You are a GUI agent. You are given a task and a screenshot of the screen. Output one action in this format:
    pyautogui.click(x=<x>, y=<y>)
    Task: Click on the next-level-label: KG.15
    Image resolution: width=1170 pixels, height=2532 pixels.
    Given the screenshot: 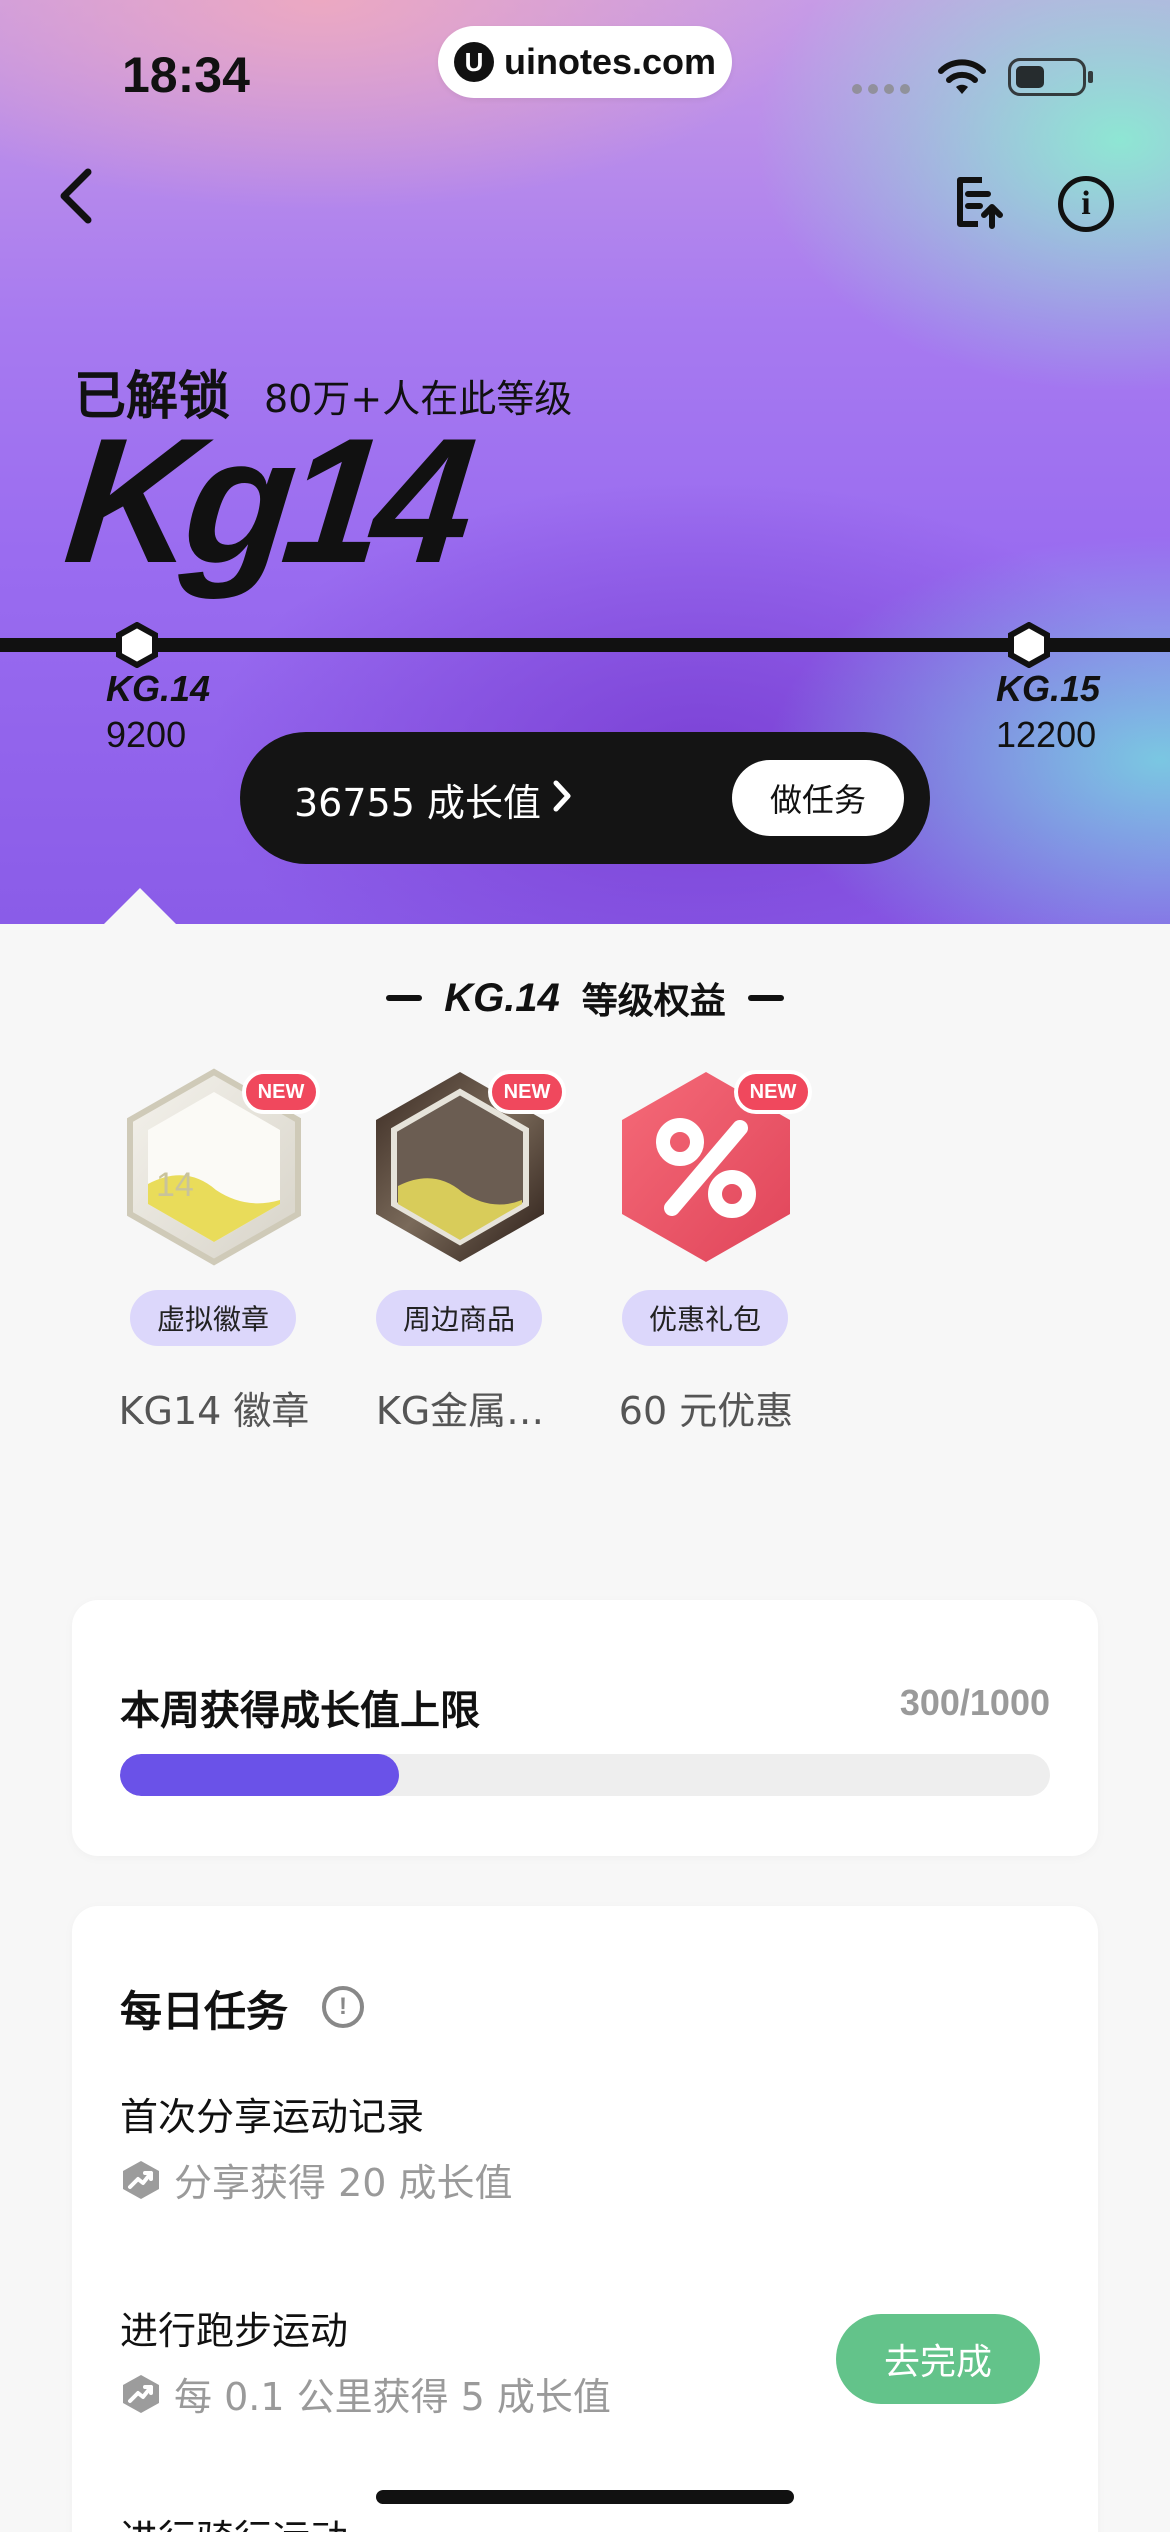 What is the action you would take?
    pyautogui.click(x=1048, y=688)
    